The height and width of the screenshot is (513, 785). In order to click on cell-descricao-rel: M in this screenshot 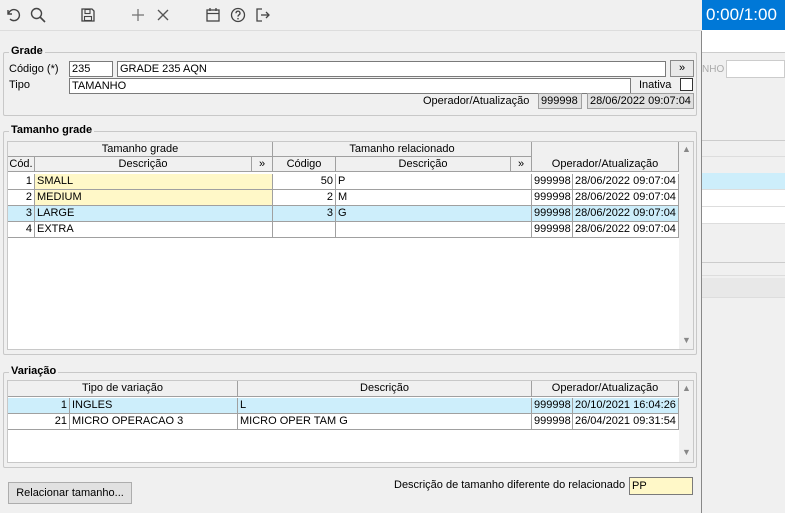, I will do `click(434, 198)`.